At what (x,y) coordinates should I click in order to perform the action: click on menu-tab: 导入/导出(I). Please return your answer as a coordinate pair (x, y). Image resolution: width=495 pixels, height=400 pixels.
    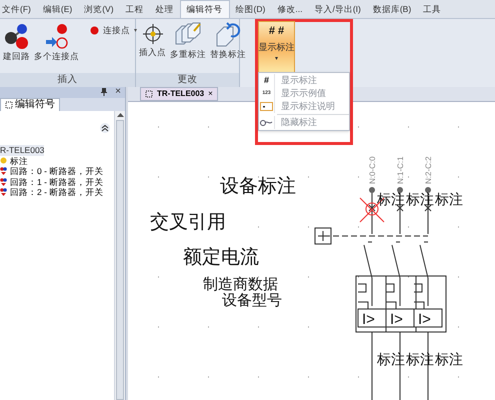
    Looking at the image, I should click on (337, 9).